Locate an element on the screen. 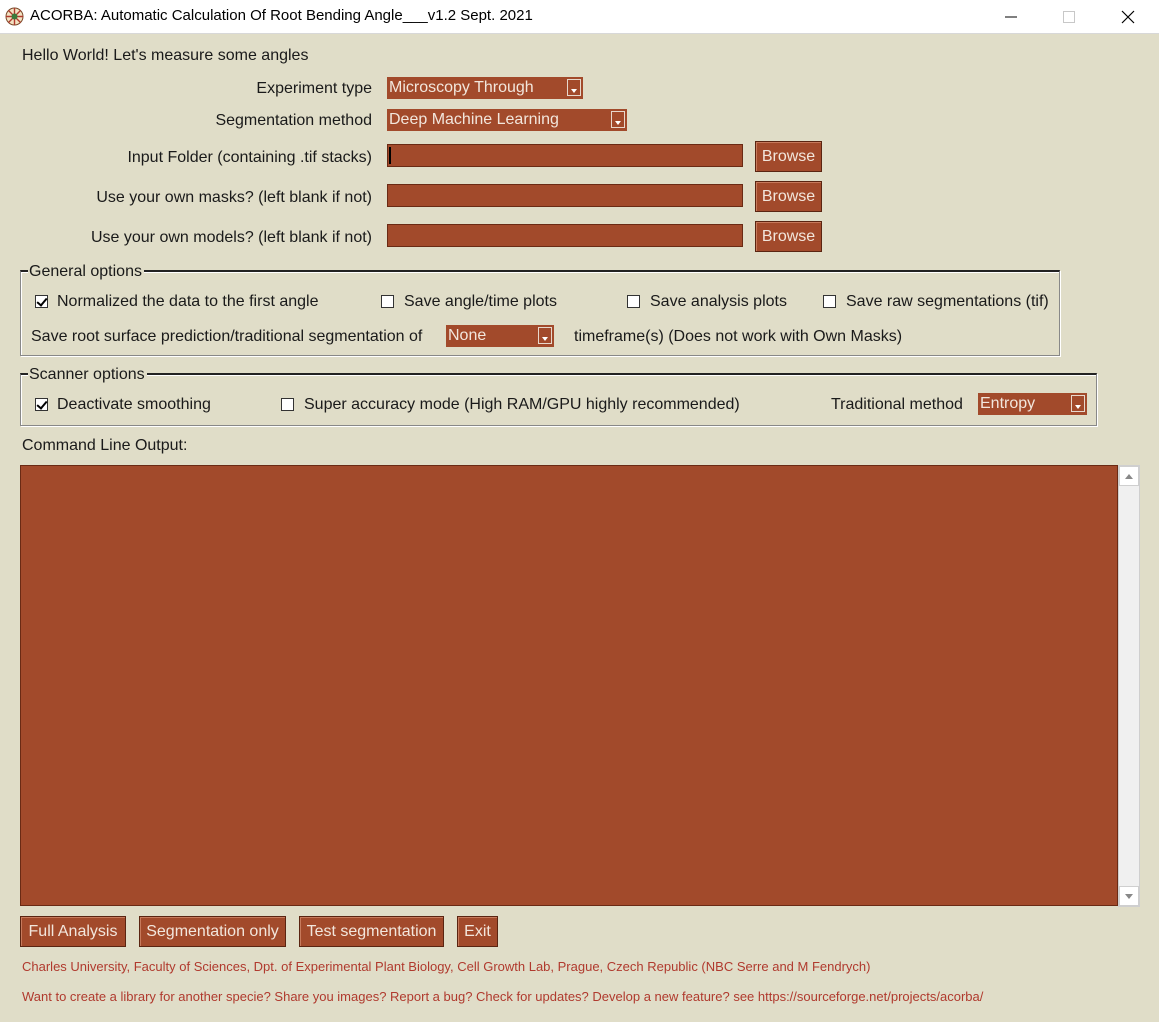  acorba-app-icon is located at coordinates (14, 16).